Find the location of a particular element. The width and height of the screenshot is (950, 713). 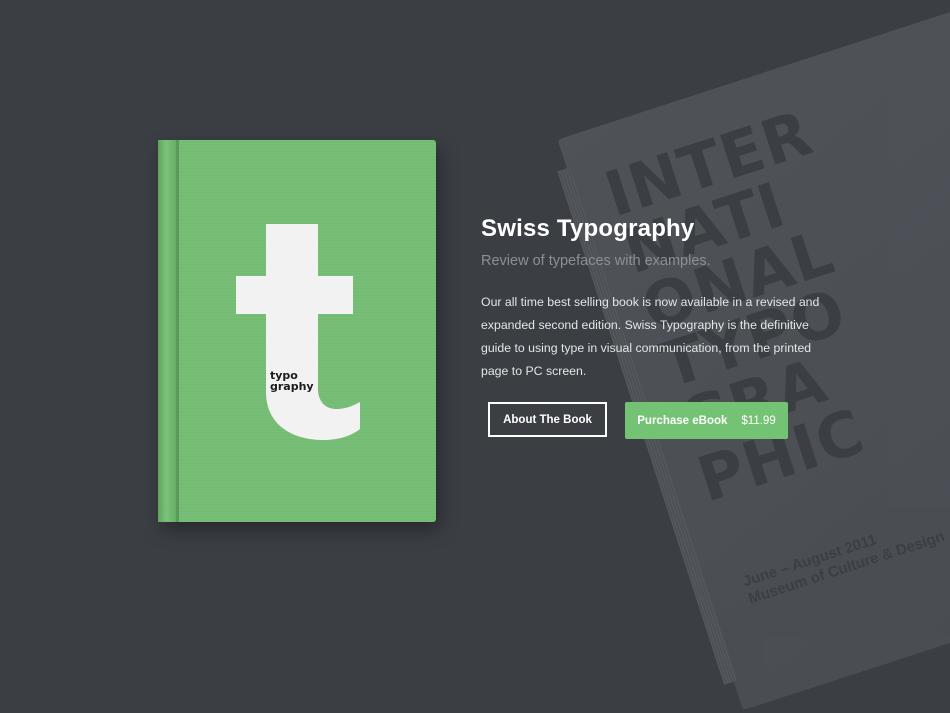

page-title: Swiss Typography is located at coordinates (588, 228).